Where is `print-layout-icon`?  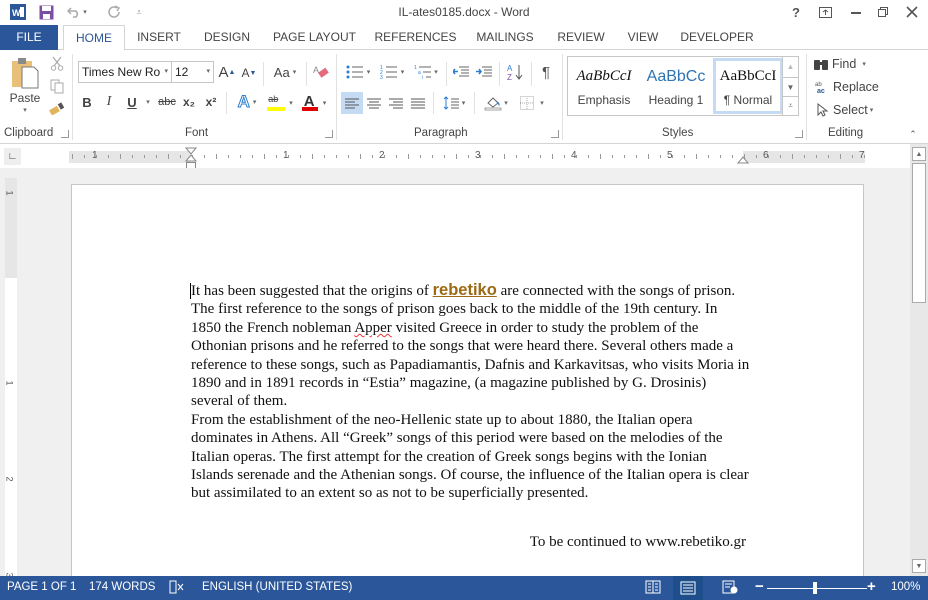 print-layout-icon is located at coordinates (688, 588).